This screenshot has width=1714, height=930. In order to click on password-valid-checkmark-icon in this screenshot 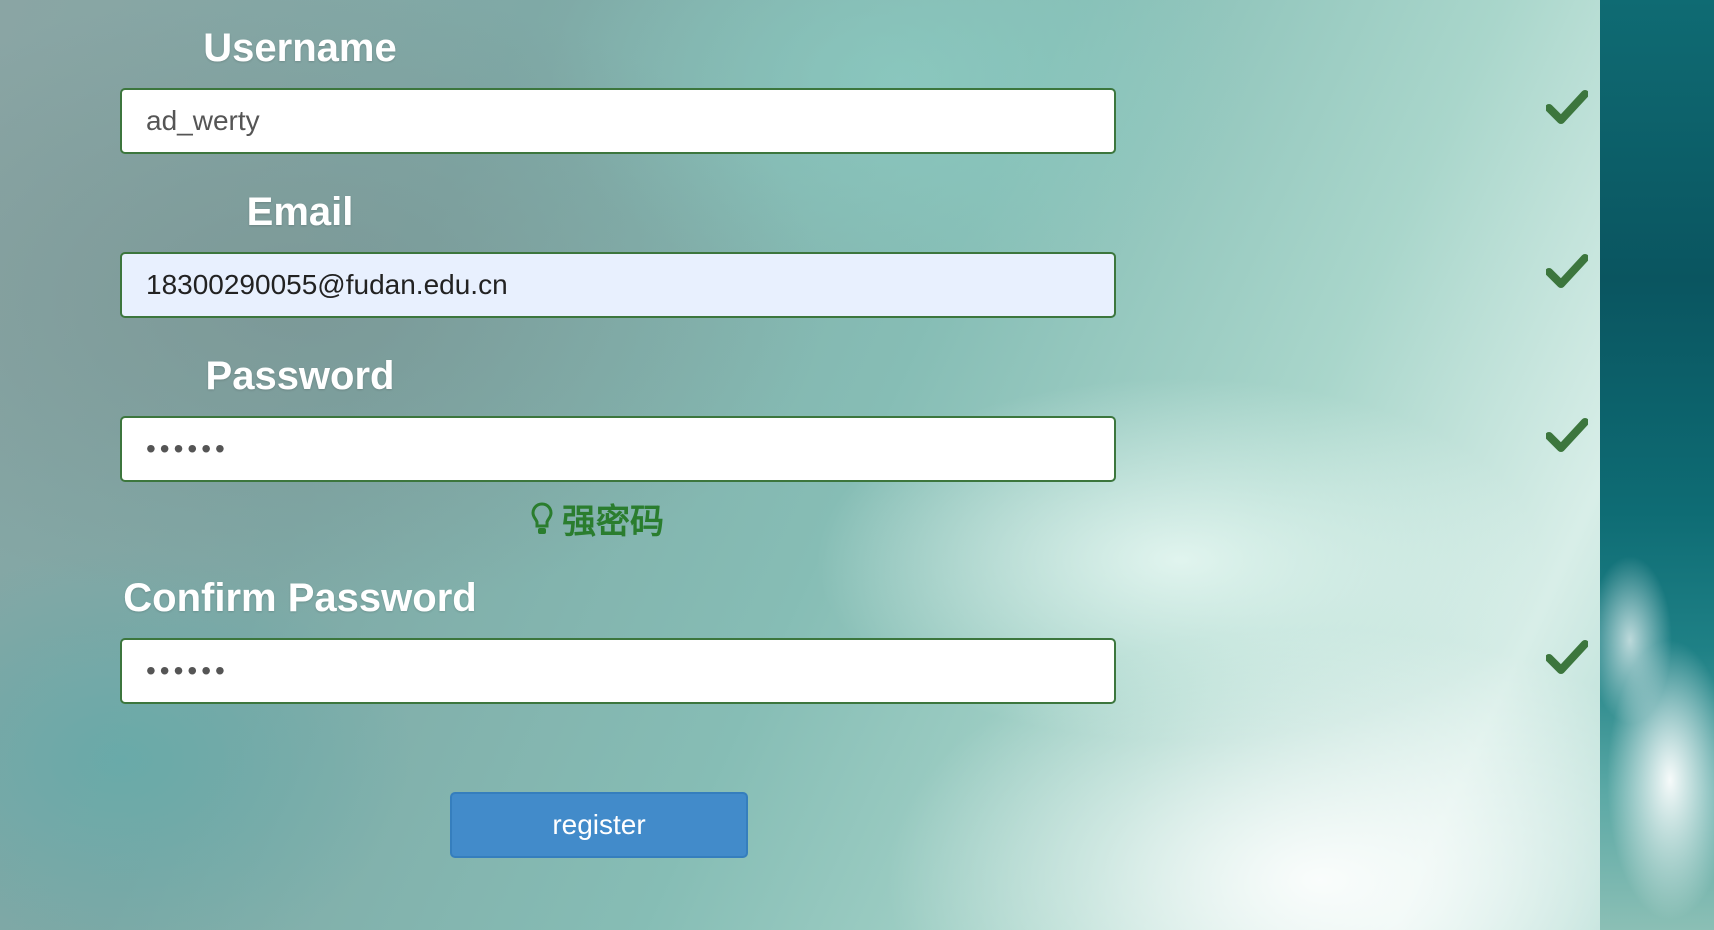, I will do `click(1567, 435)`.